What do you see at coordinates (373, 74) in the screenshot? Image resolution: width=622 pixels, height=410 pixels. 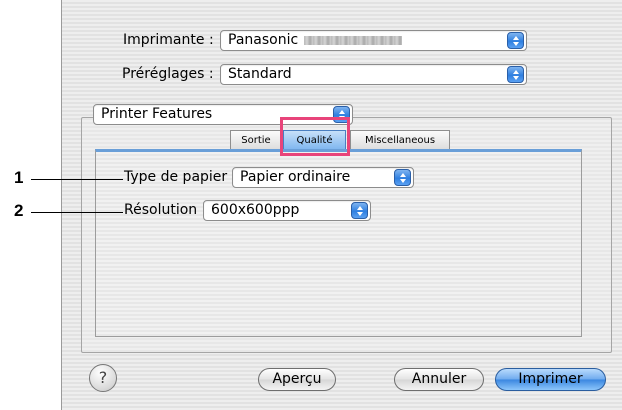 I see `presets-popup: Standard` at bounding box center [373, 74].